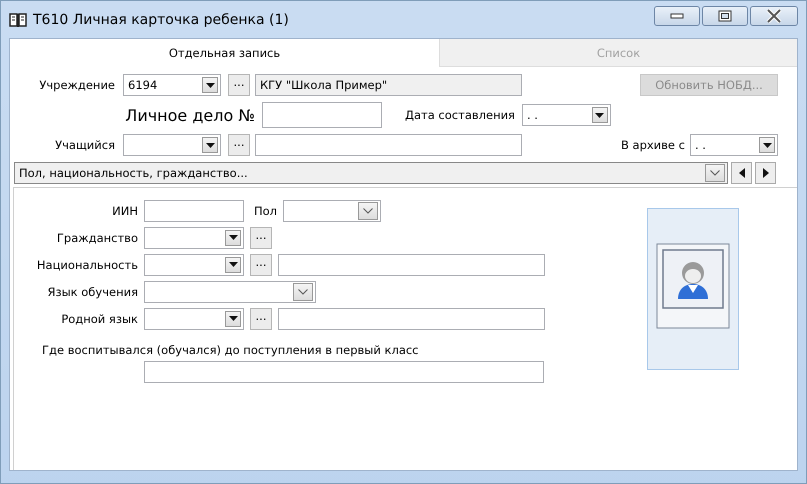  I want to click on close-button, so click(774, 16).